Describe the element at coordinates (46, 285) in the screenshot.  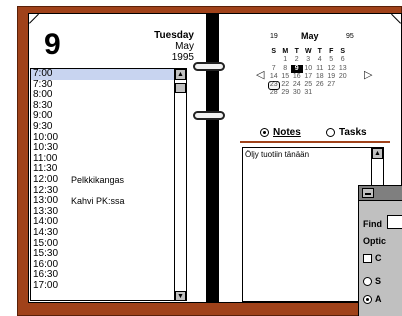
I see `time-slot-label: 17:00` at that location.